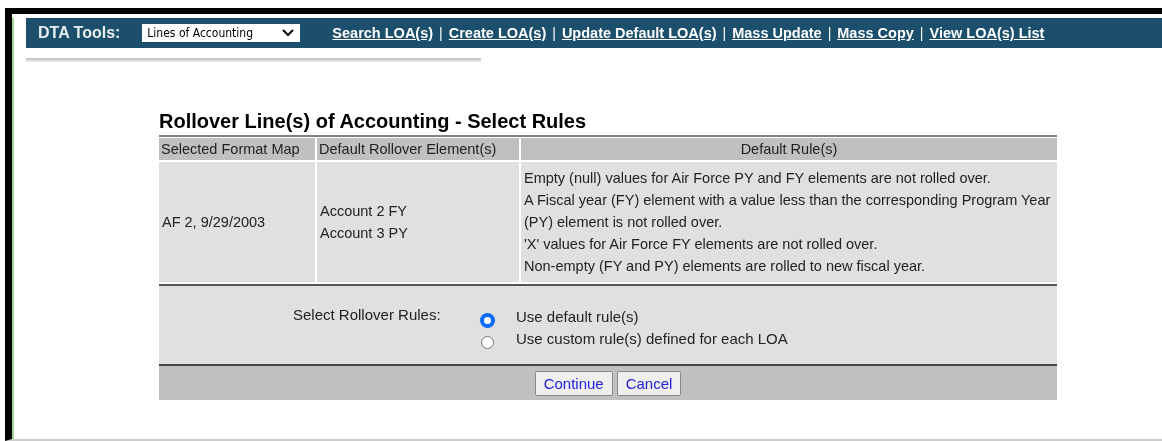 Image resolution: width=1162 pixels, height=441 pixels. I want to click on table-cell: Account 2 FY Account 3 PY, so click(418, 222).